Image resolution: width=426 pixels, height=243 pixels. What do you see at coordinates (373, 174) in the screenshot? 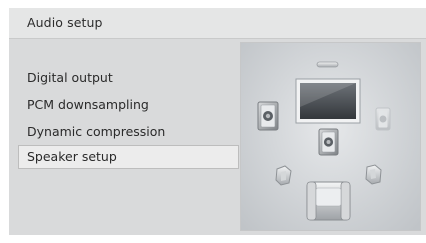
I see `surround-right-speaker-icon` at bounding box center [373, 174].